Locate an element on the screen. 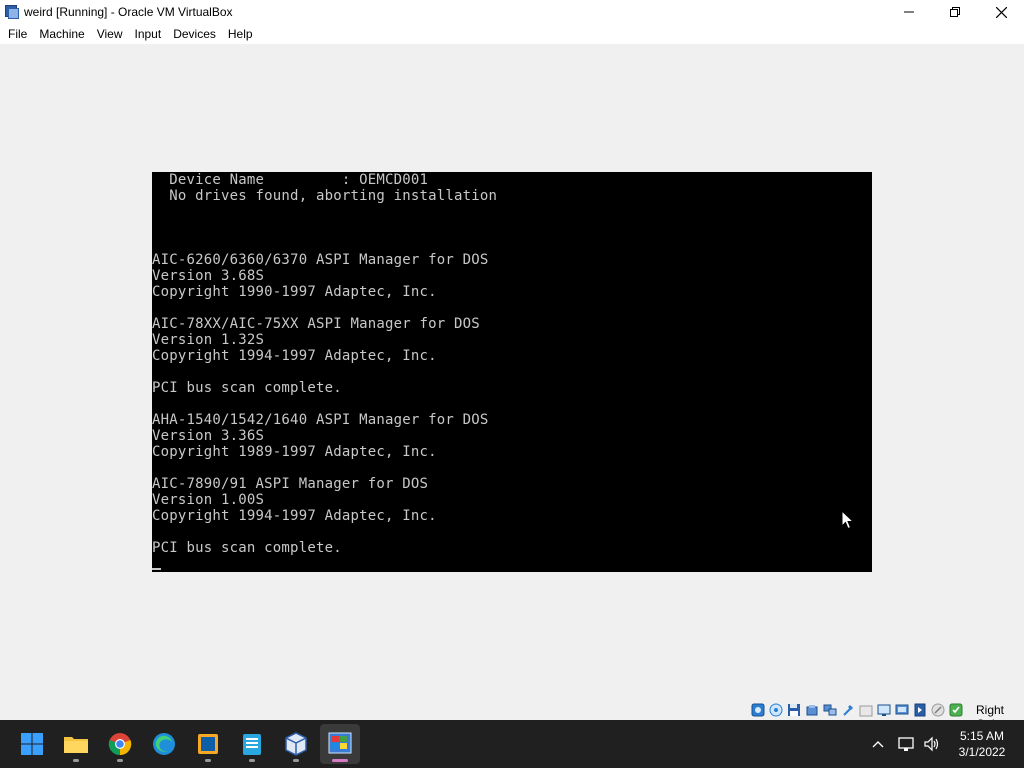 The width and height of the screenshot is (1024, 768). taskbar-photo-app is located at coordinates (208, 744).